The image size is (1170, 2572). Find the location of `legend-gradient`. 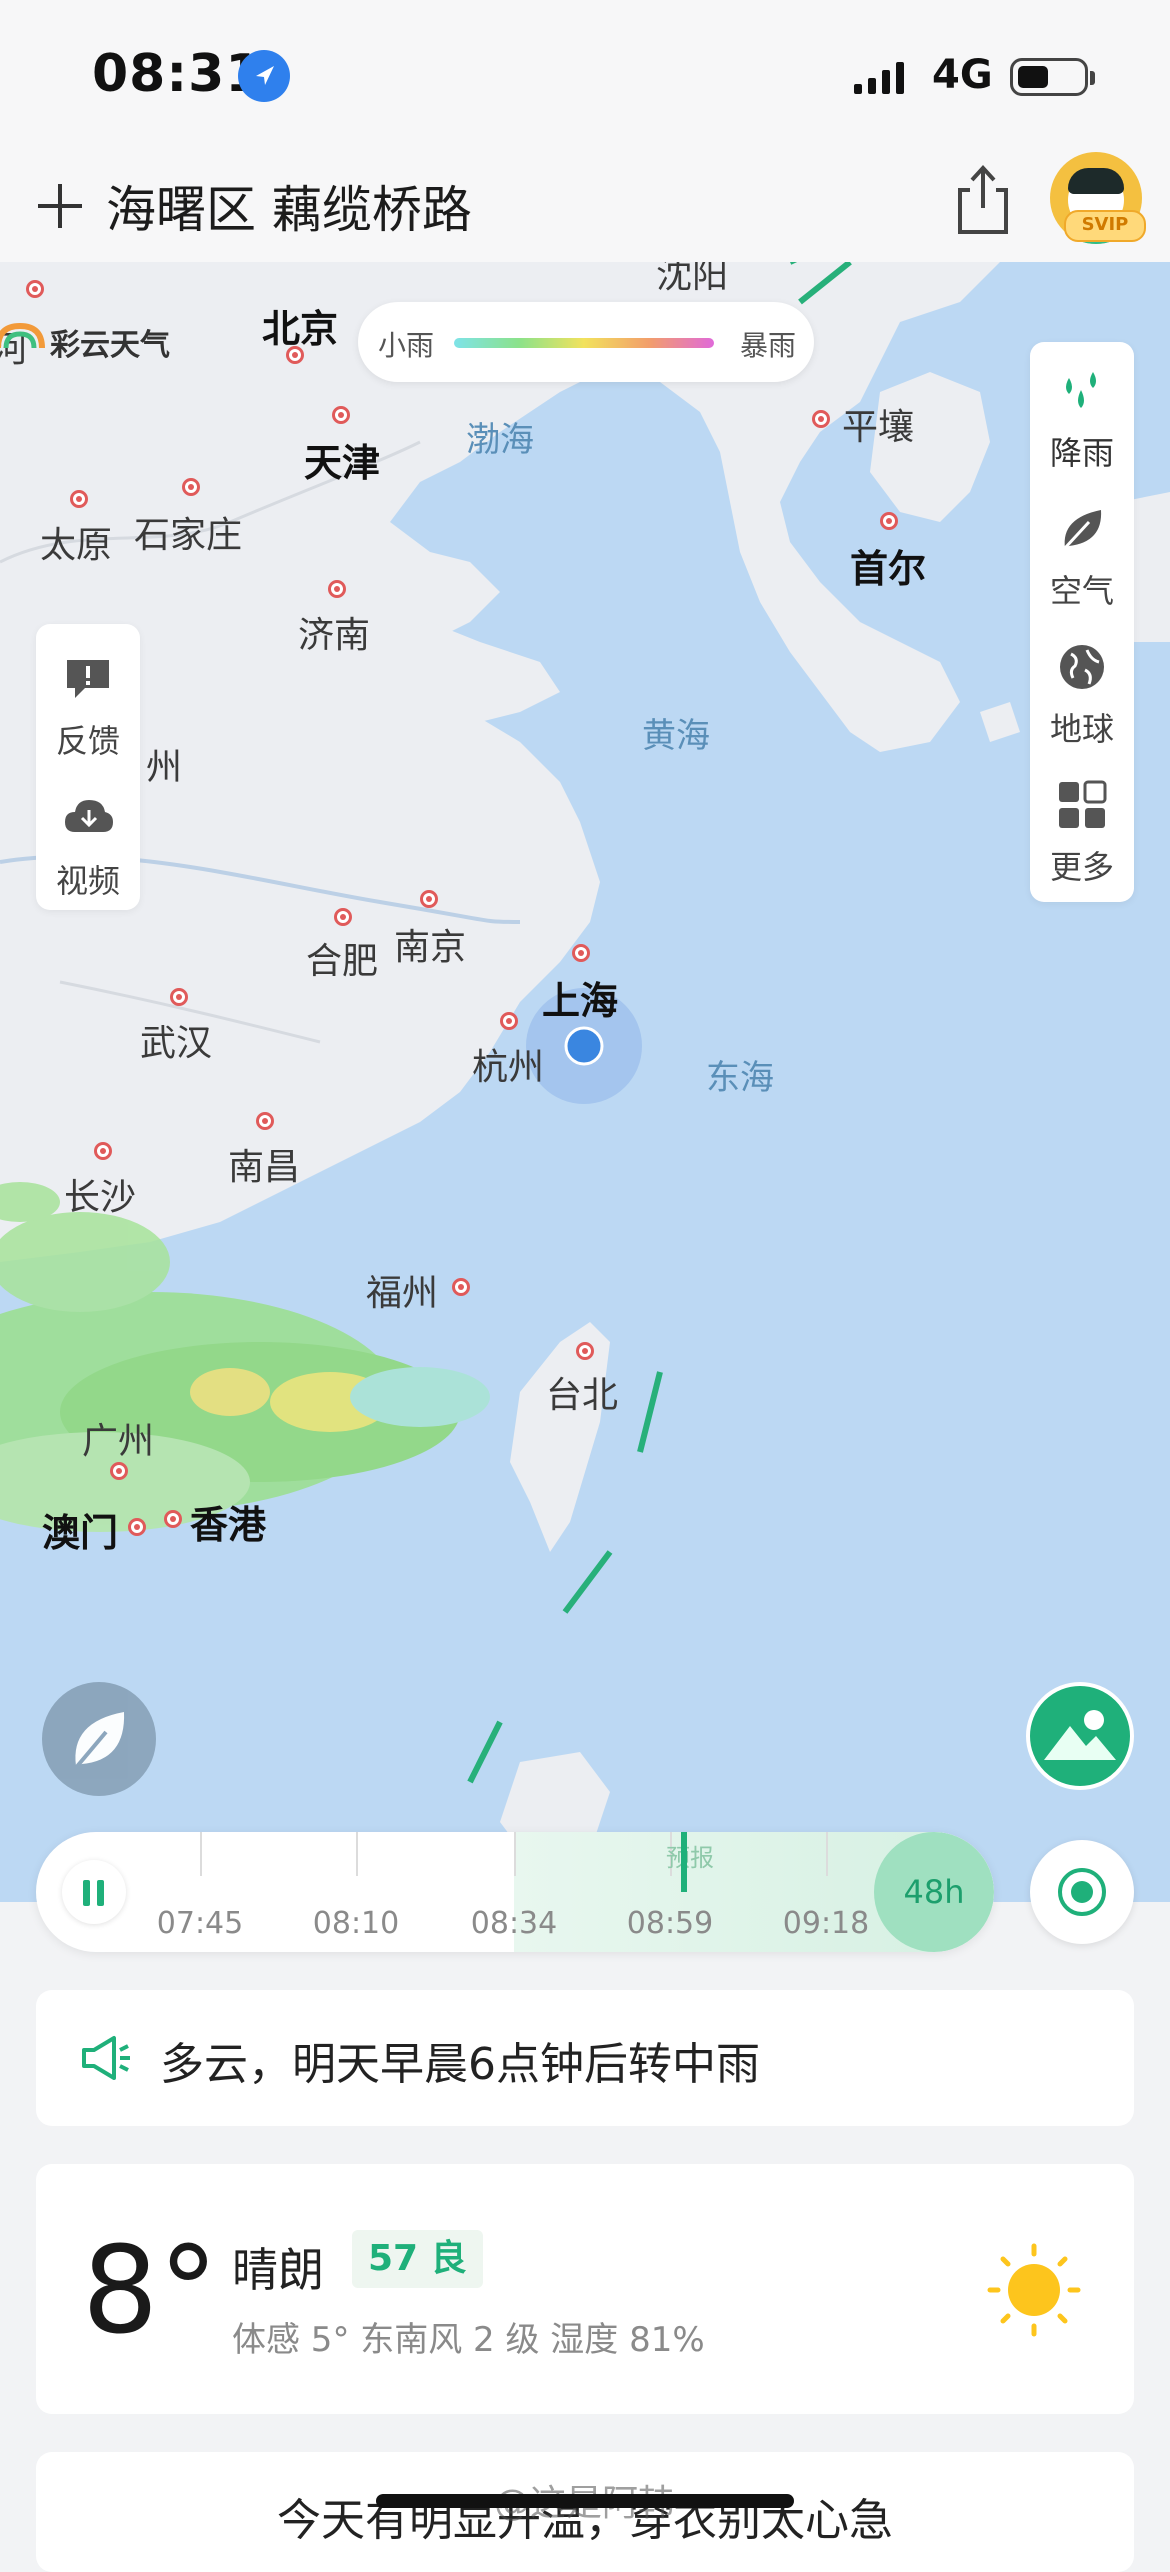

legend-gradient is located at coordinates (584, 343).